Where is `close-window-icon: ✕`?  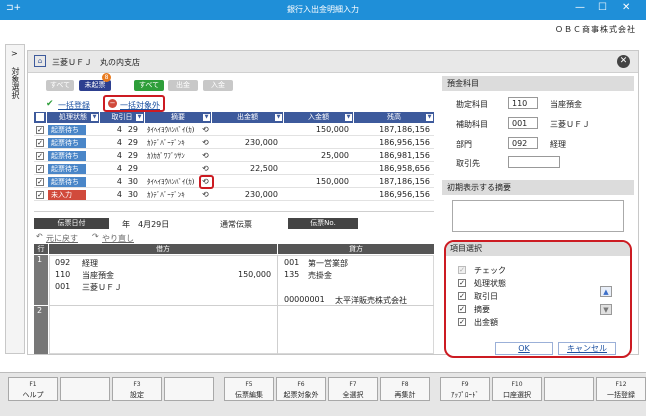
close-window-icon: ✕ is located at coordinates (626, 7).